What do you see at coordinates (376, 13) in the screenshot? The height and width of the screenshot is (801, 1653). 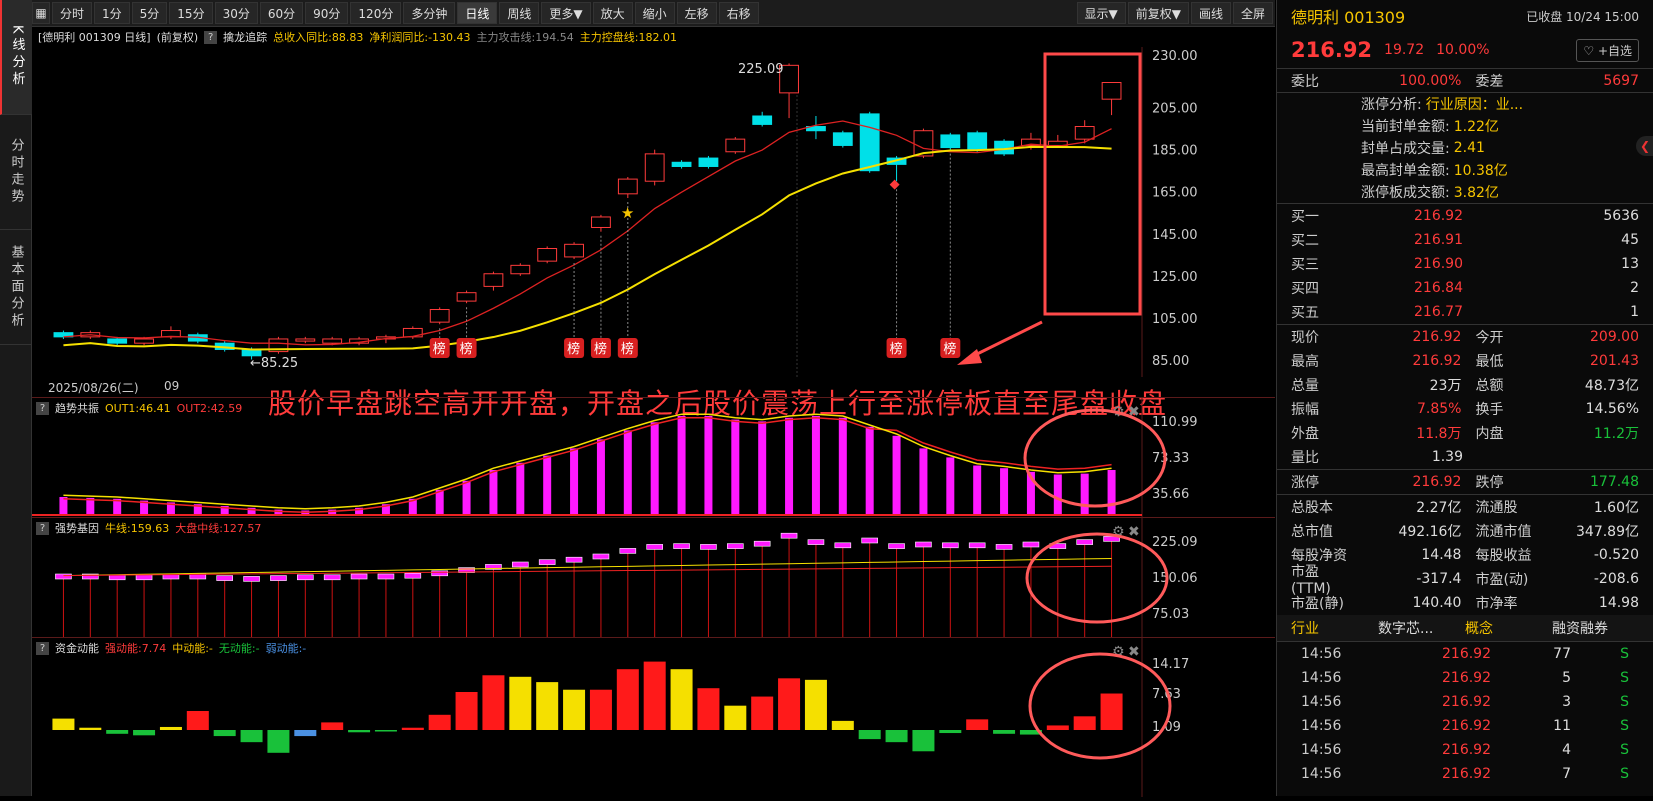 I see `period-button-7: 120分` at bounding box center [376, 13].